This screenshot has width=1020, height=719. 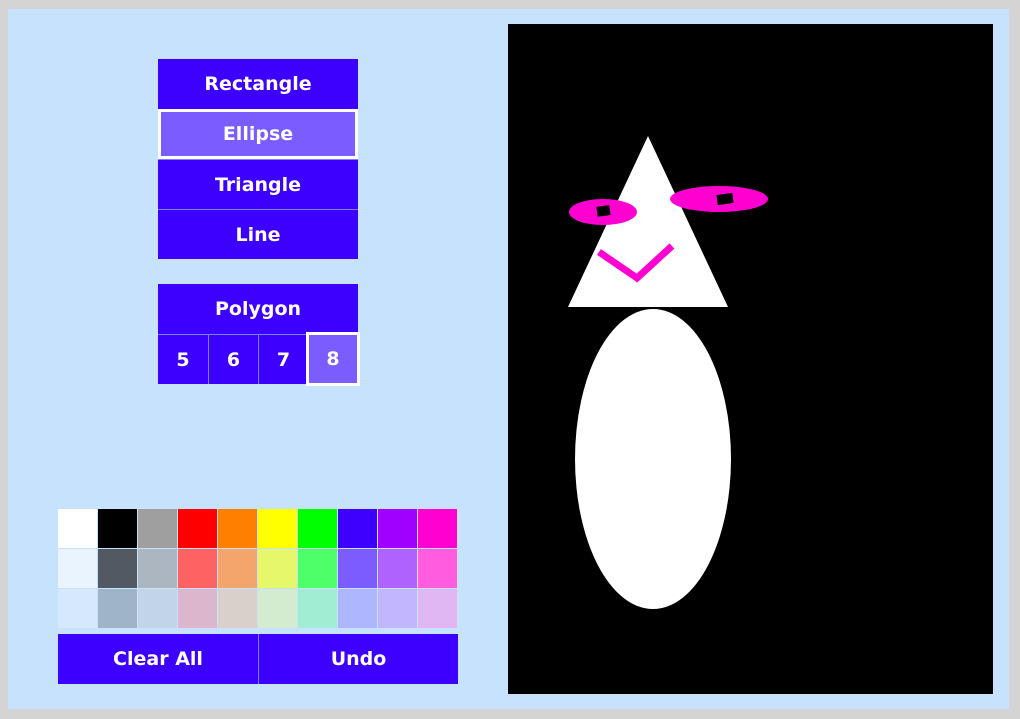 I want to click on color-palette, so click(x=258, y=569).